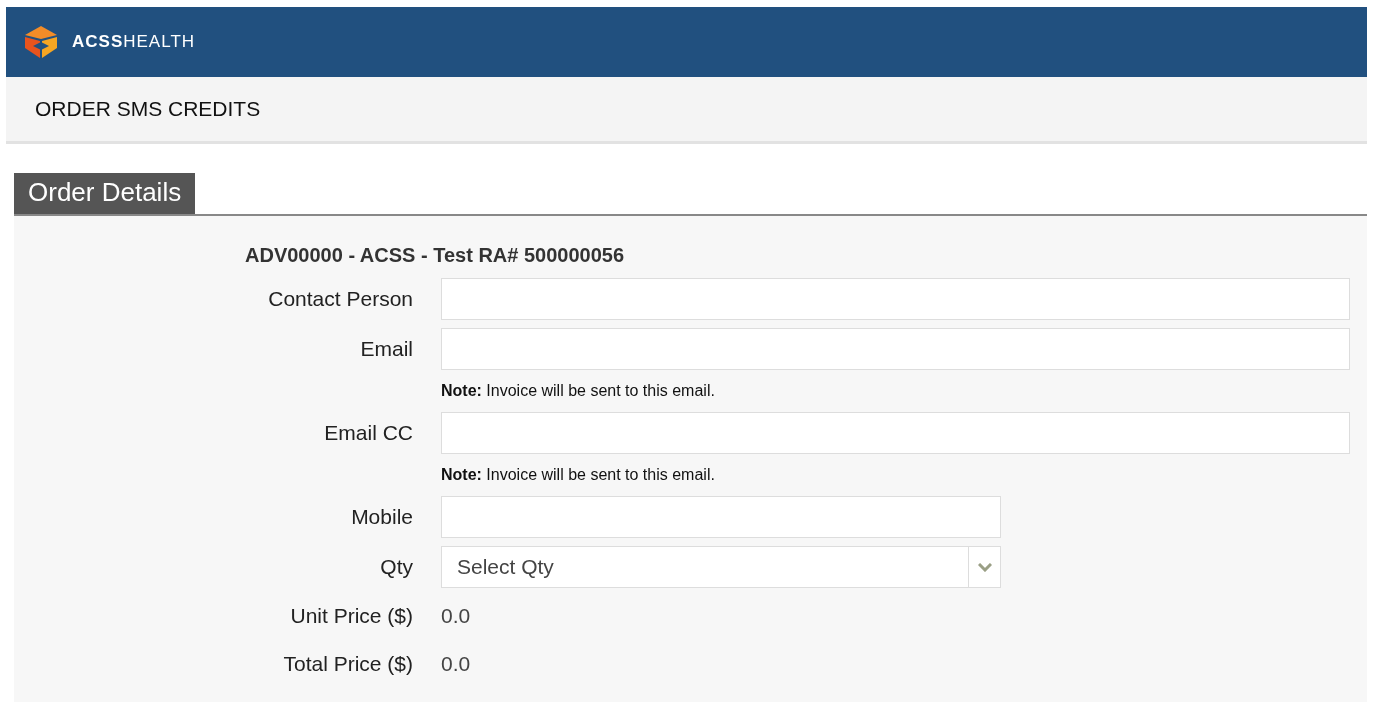 The image size is (1373, 702). Describe the element at coordinates (134, 42) in the screenshot. I see `logo-text: ACSSHEALTH` at that location.